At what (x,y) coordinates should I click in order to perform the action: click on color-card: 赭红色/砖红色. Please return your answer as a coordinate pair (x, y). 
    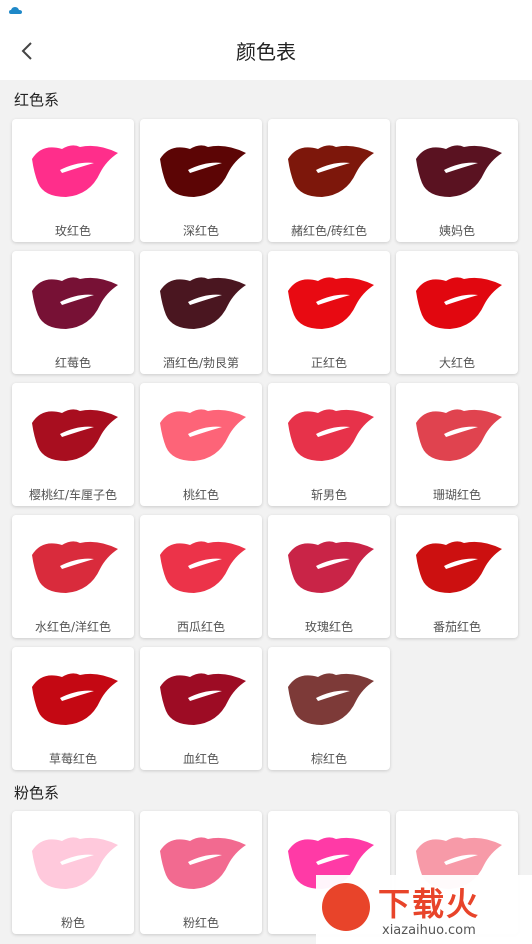
    Looking at the image, I should click on (329, 180).